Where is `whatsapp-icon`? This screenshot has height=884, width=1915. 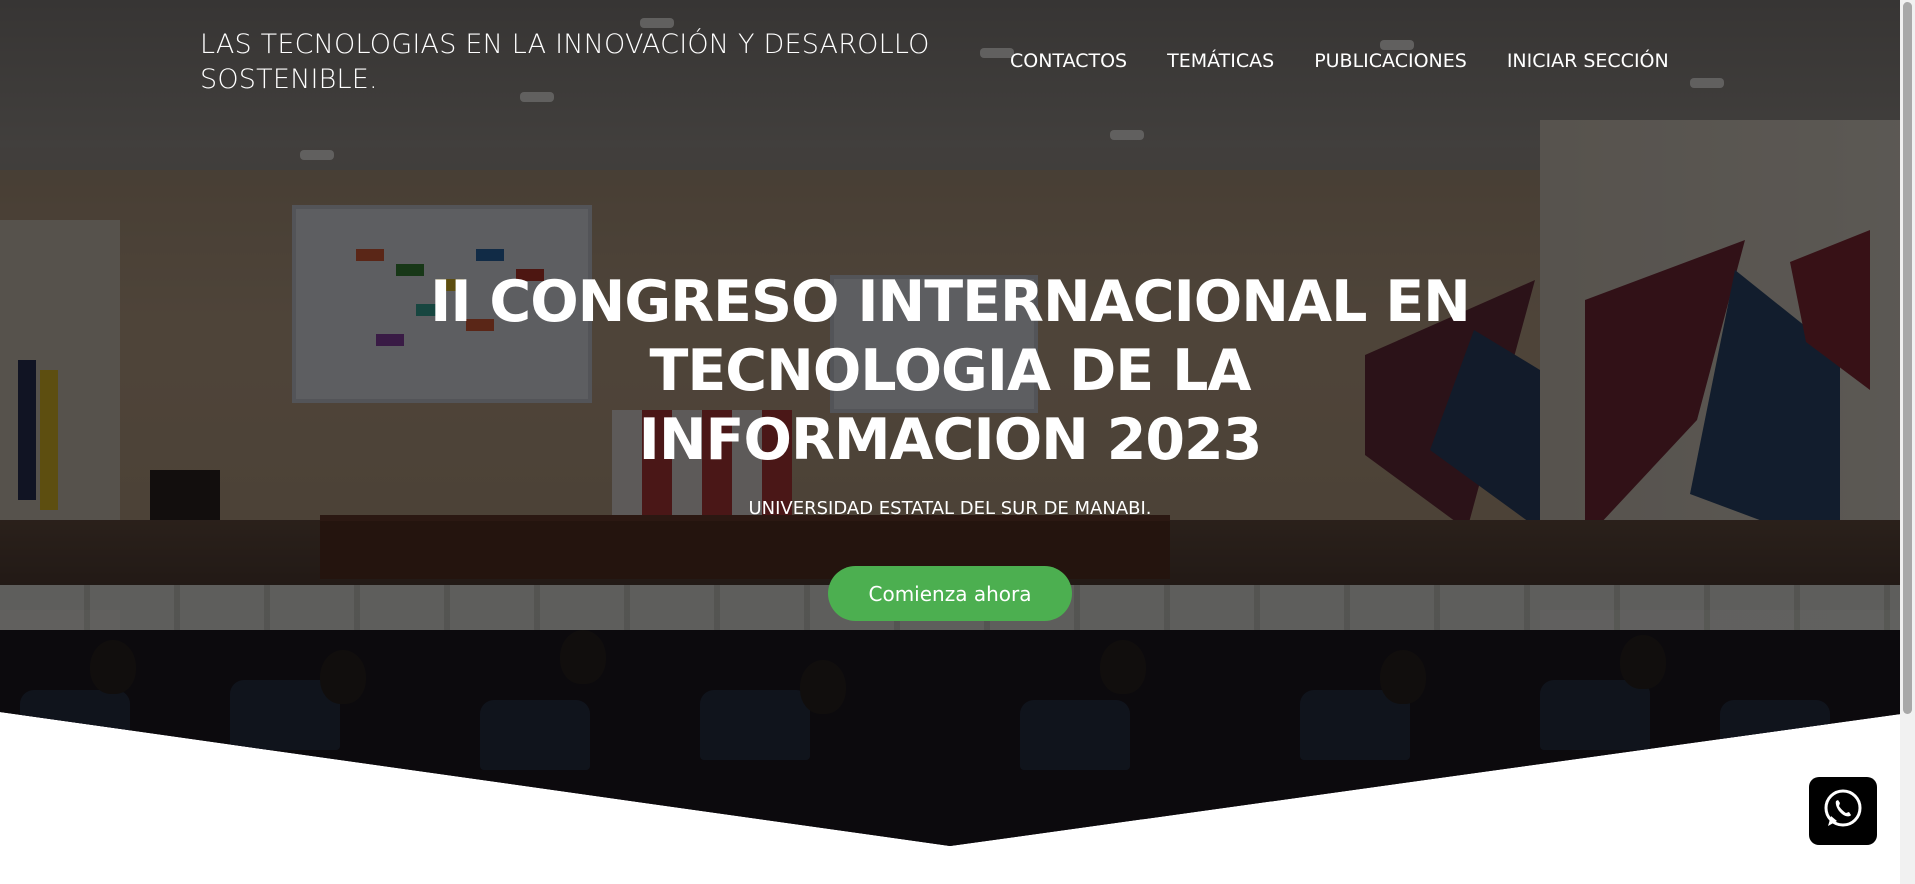 whatsapp-icon is located at coordinates (1843, 811).